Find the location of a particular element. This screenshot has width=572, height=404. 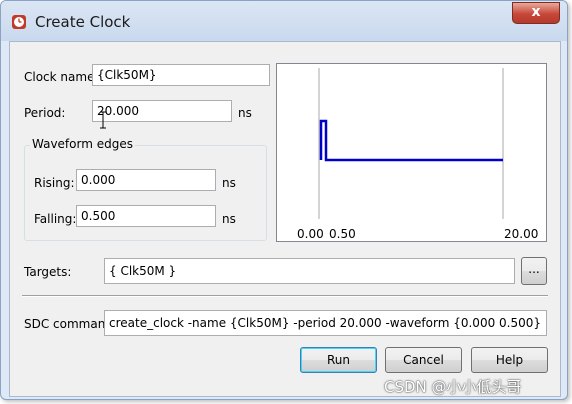

window-title: Create Clock is located at coordinates (83, 22).